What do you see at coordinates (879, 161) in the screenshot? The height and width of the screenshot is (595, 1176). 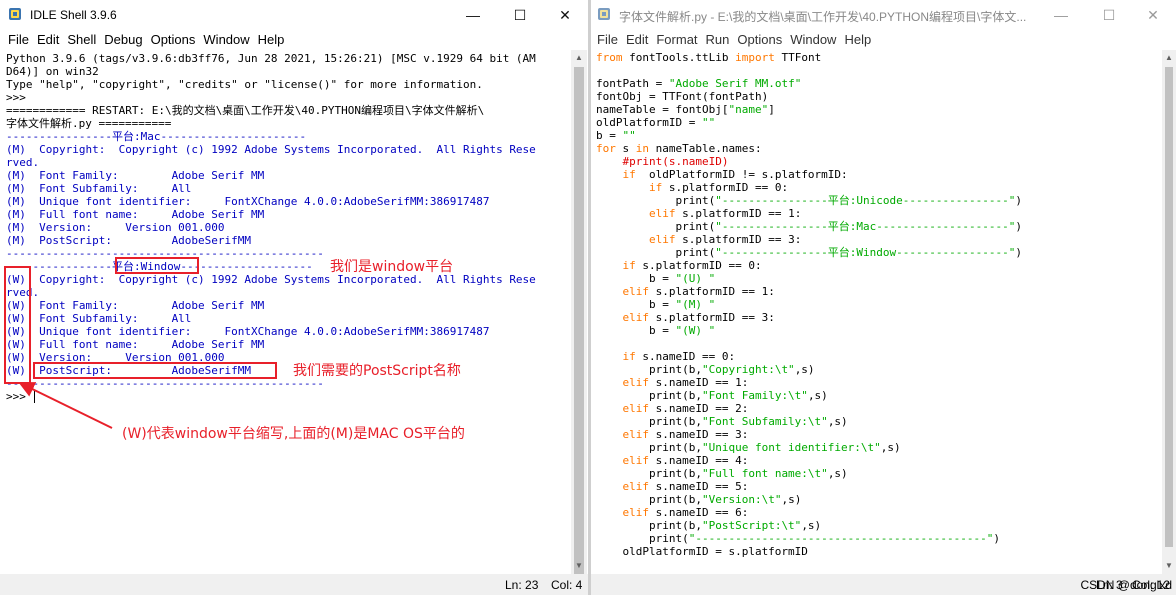 I see `code-line: #print(s.nameID)` at bounding box center [879, 161].